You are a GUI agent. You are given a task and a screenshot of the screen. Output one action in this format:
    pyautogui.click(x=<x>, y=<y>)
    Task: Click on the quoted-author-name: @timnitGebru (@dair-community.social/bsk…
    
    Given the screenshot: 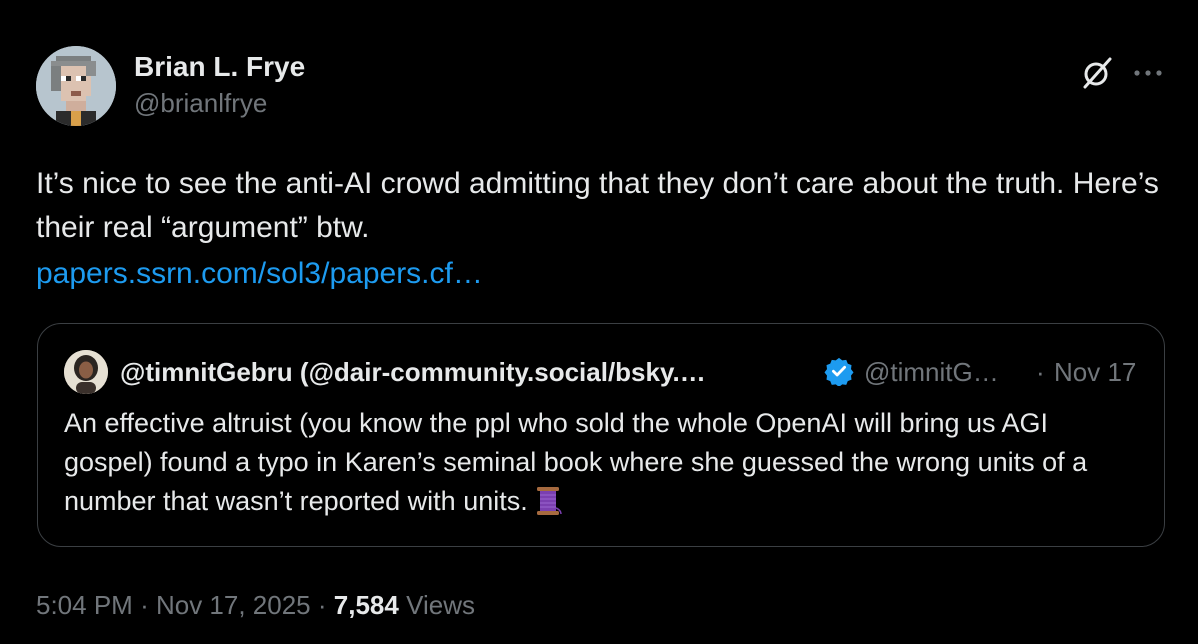 What is the action you would take?
    pyautogui.click(x=413, y=372)
    